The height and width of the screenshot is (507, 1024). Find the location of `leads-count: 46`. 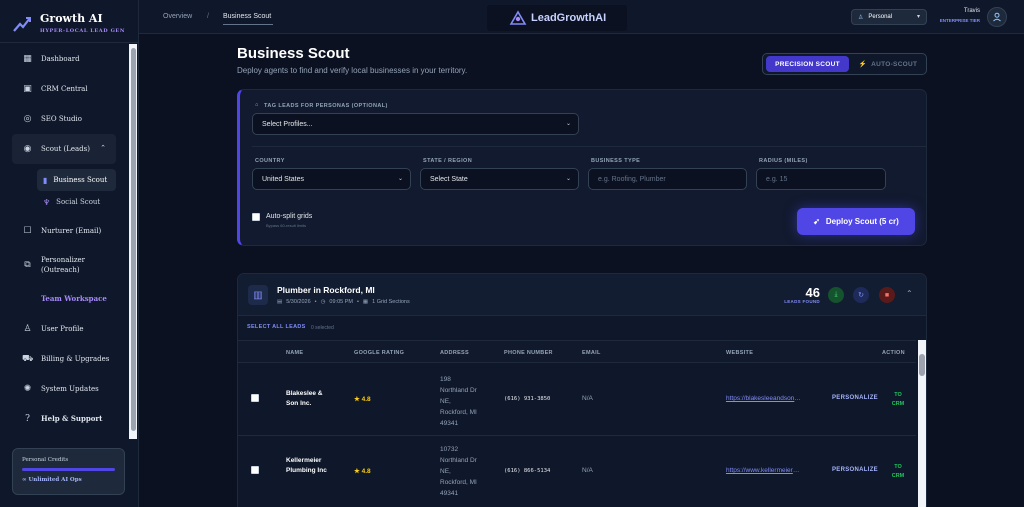

leads-count: 46 is located at coordinates (812, 292).